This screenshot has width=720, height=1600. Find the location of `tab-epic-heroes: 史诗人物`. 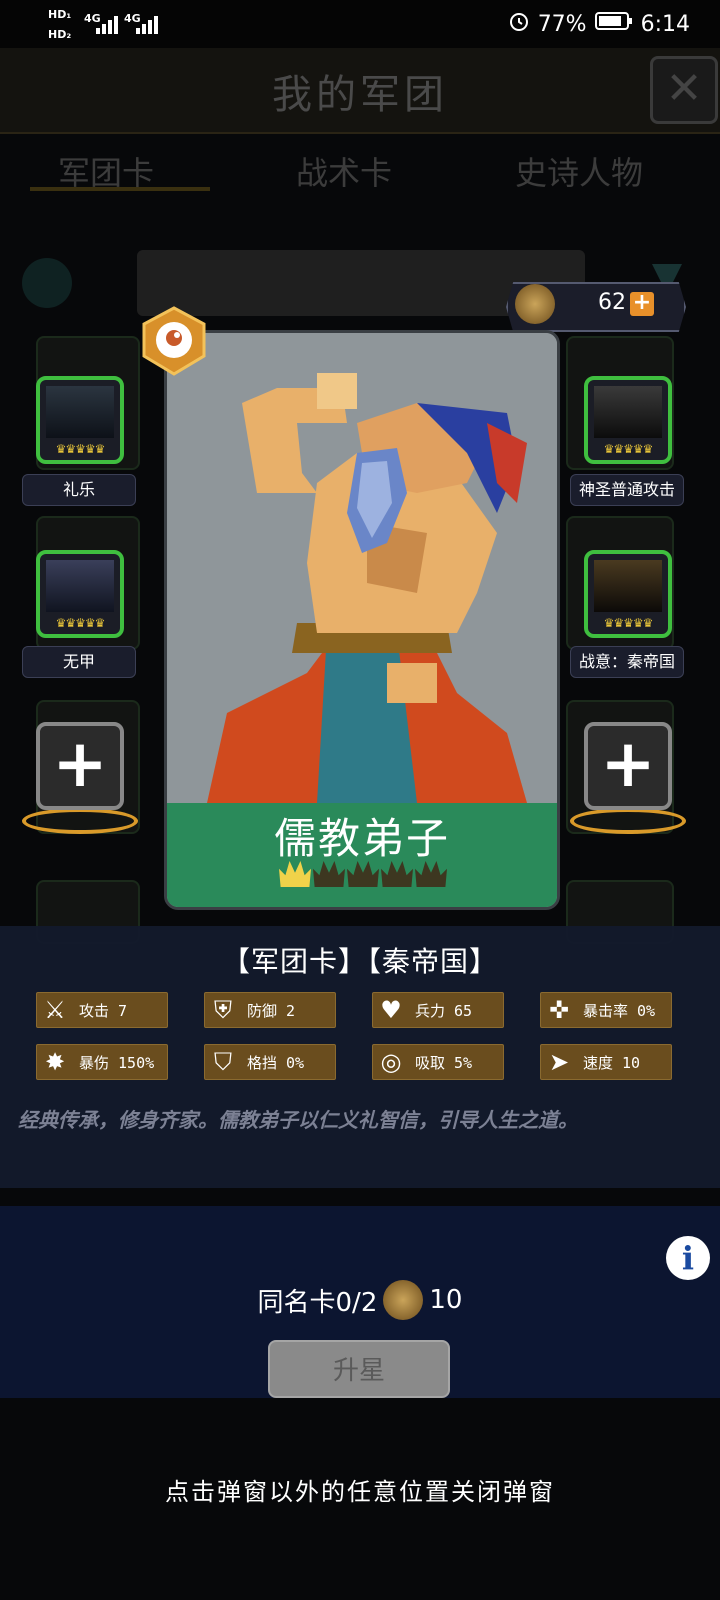

tab-epic-heroes: 史诗人物 is located at coordinates (579, 171).